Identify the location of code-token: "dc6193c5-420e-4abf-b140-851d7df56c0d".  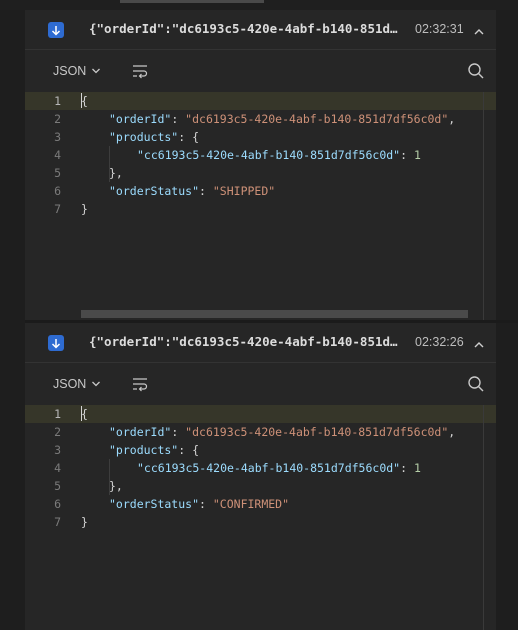
(317, 432).